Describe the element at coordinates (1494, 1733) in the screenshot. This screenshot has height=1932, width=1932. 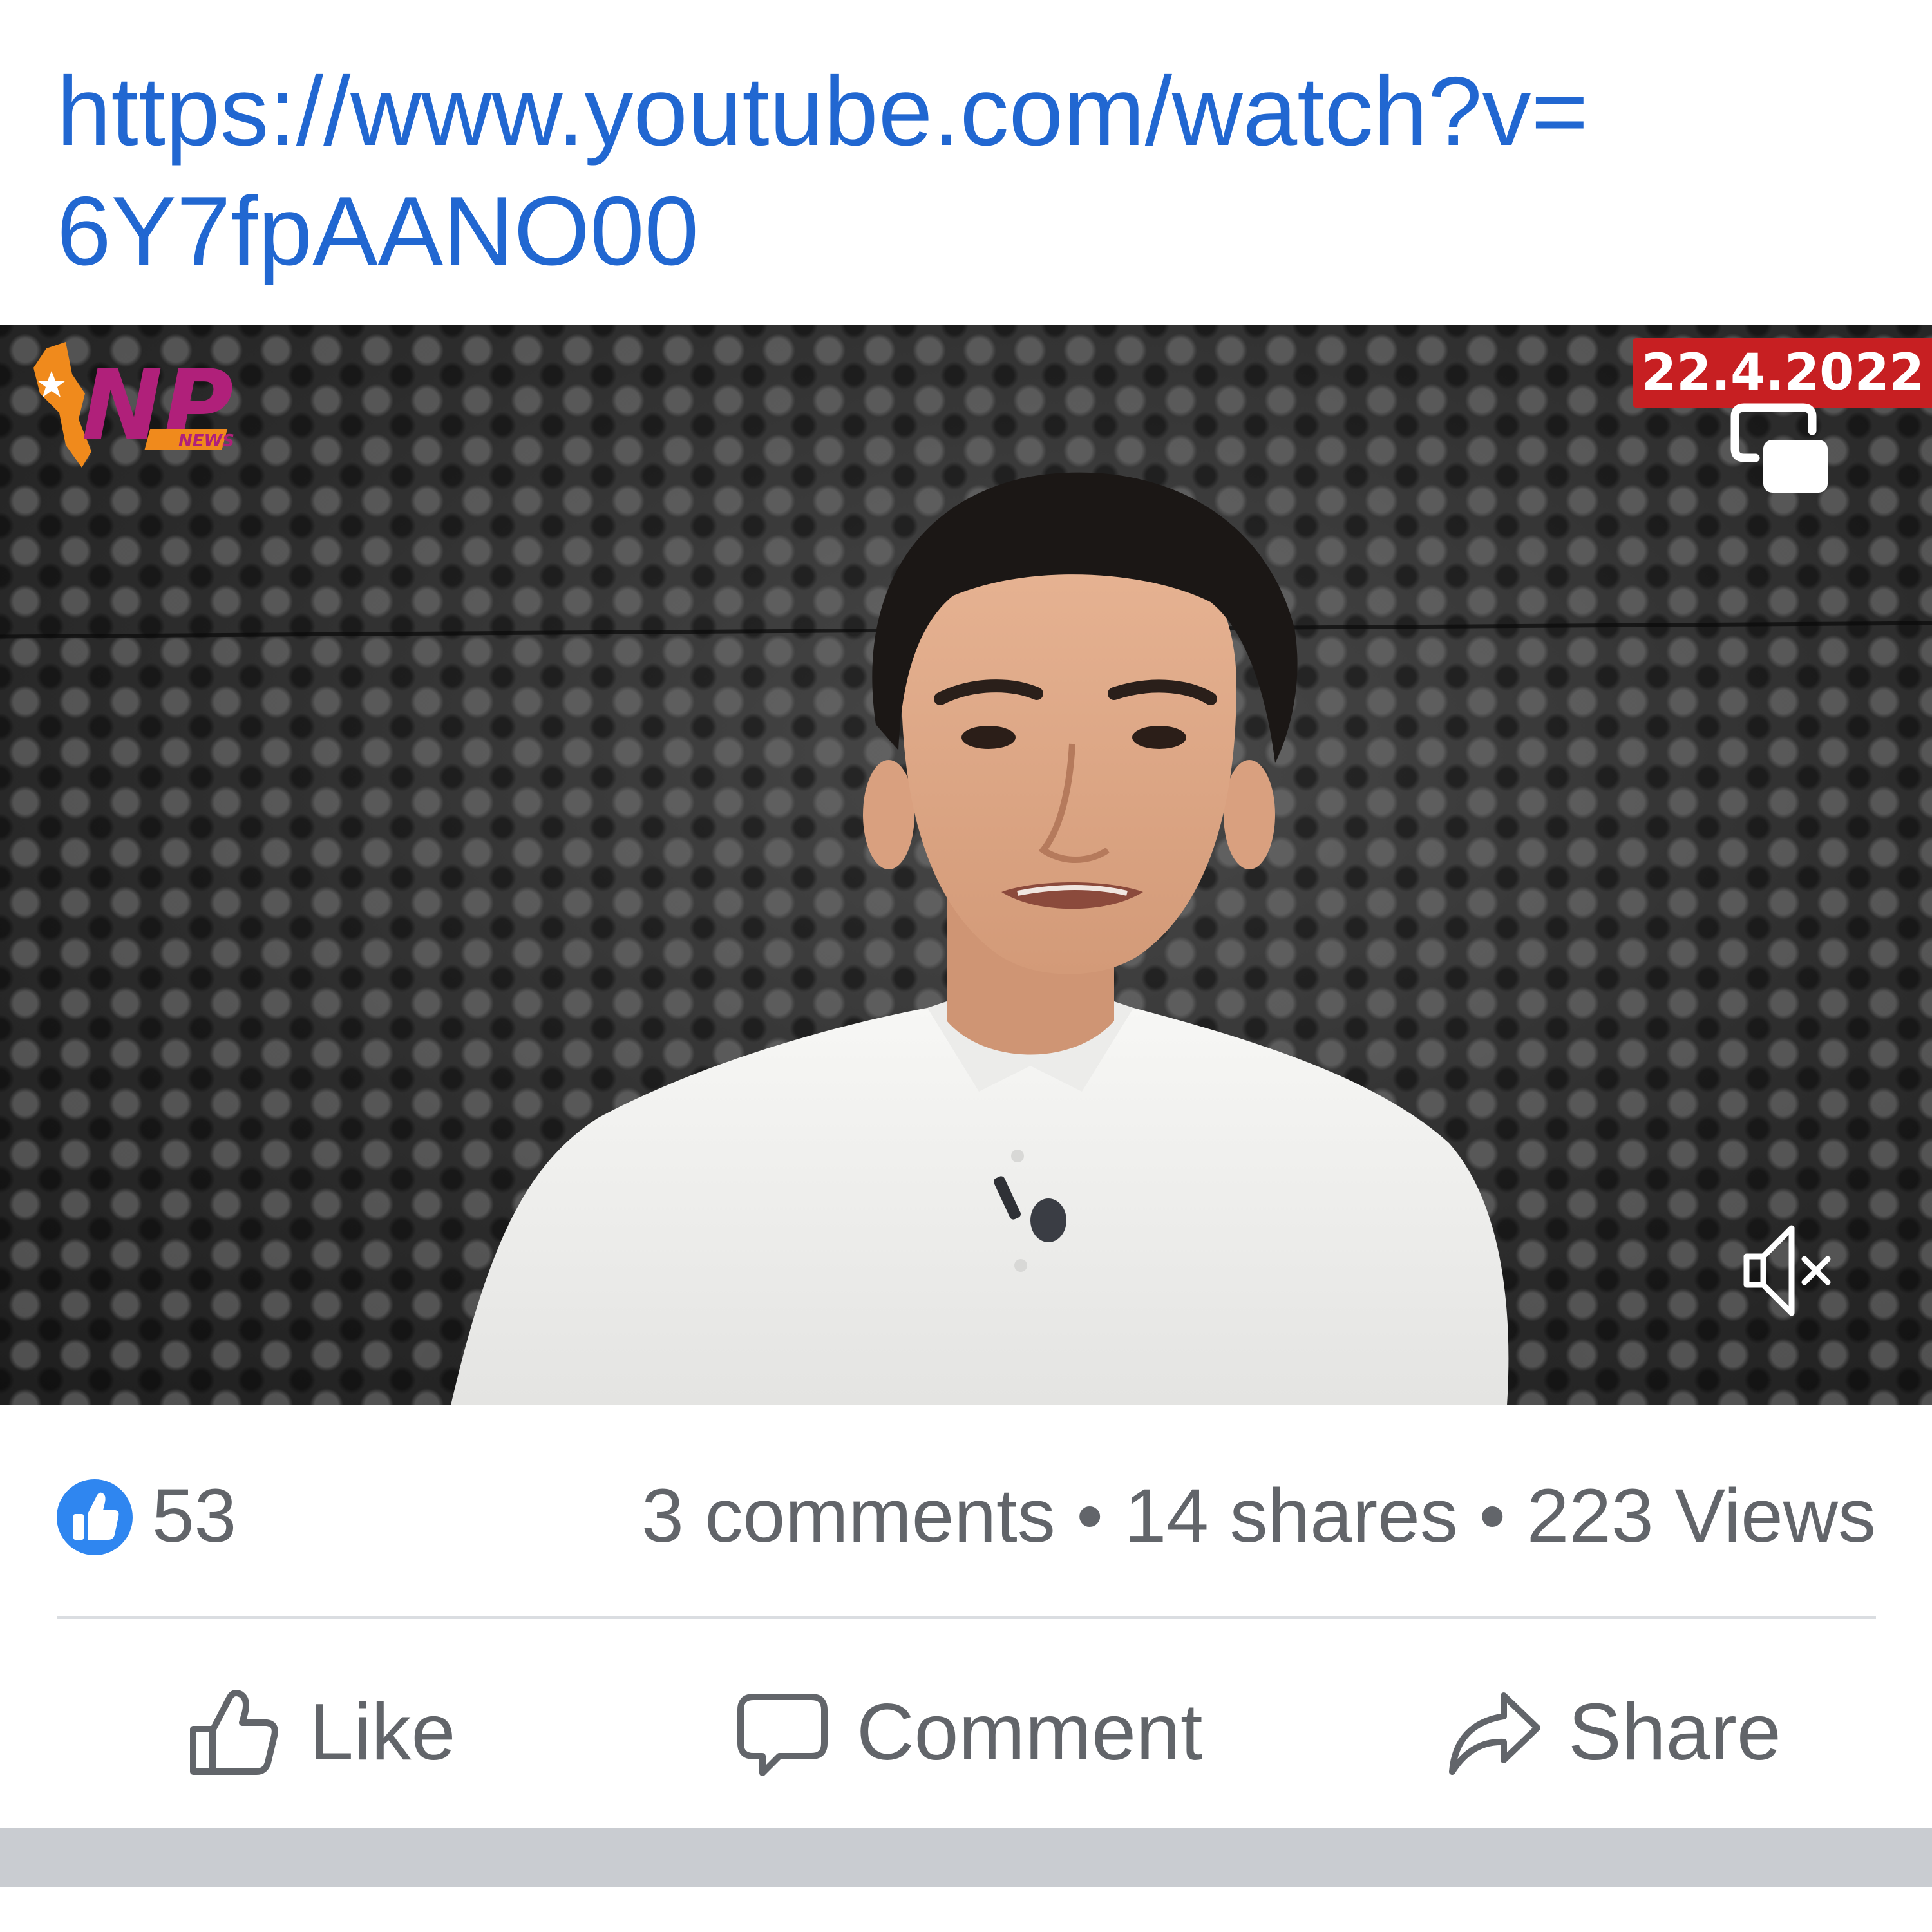
I see `share-arrow-icon` at that location.